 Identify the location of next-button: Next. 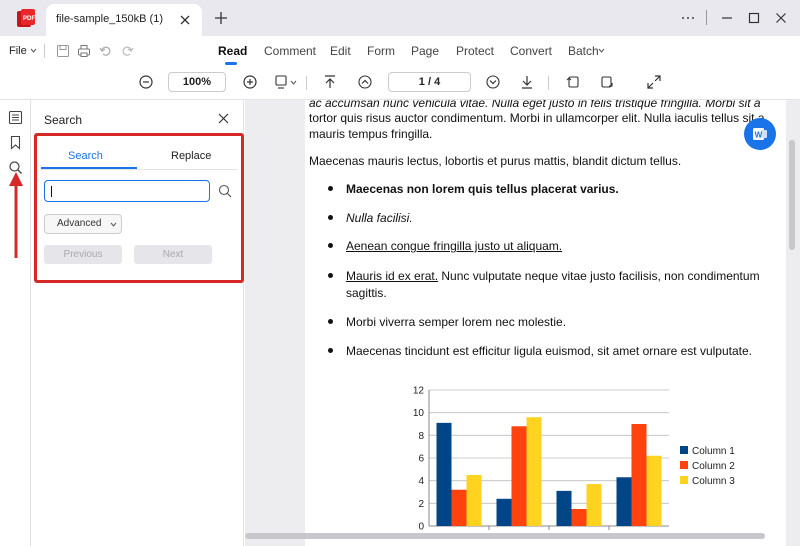
(173, 254).